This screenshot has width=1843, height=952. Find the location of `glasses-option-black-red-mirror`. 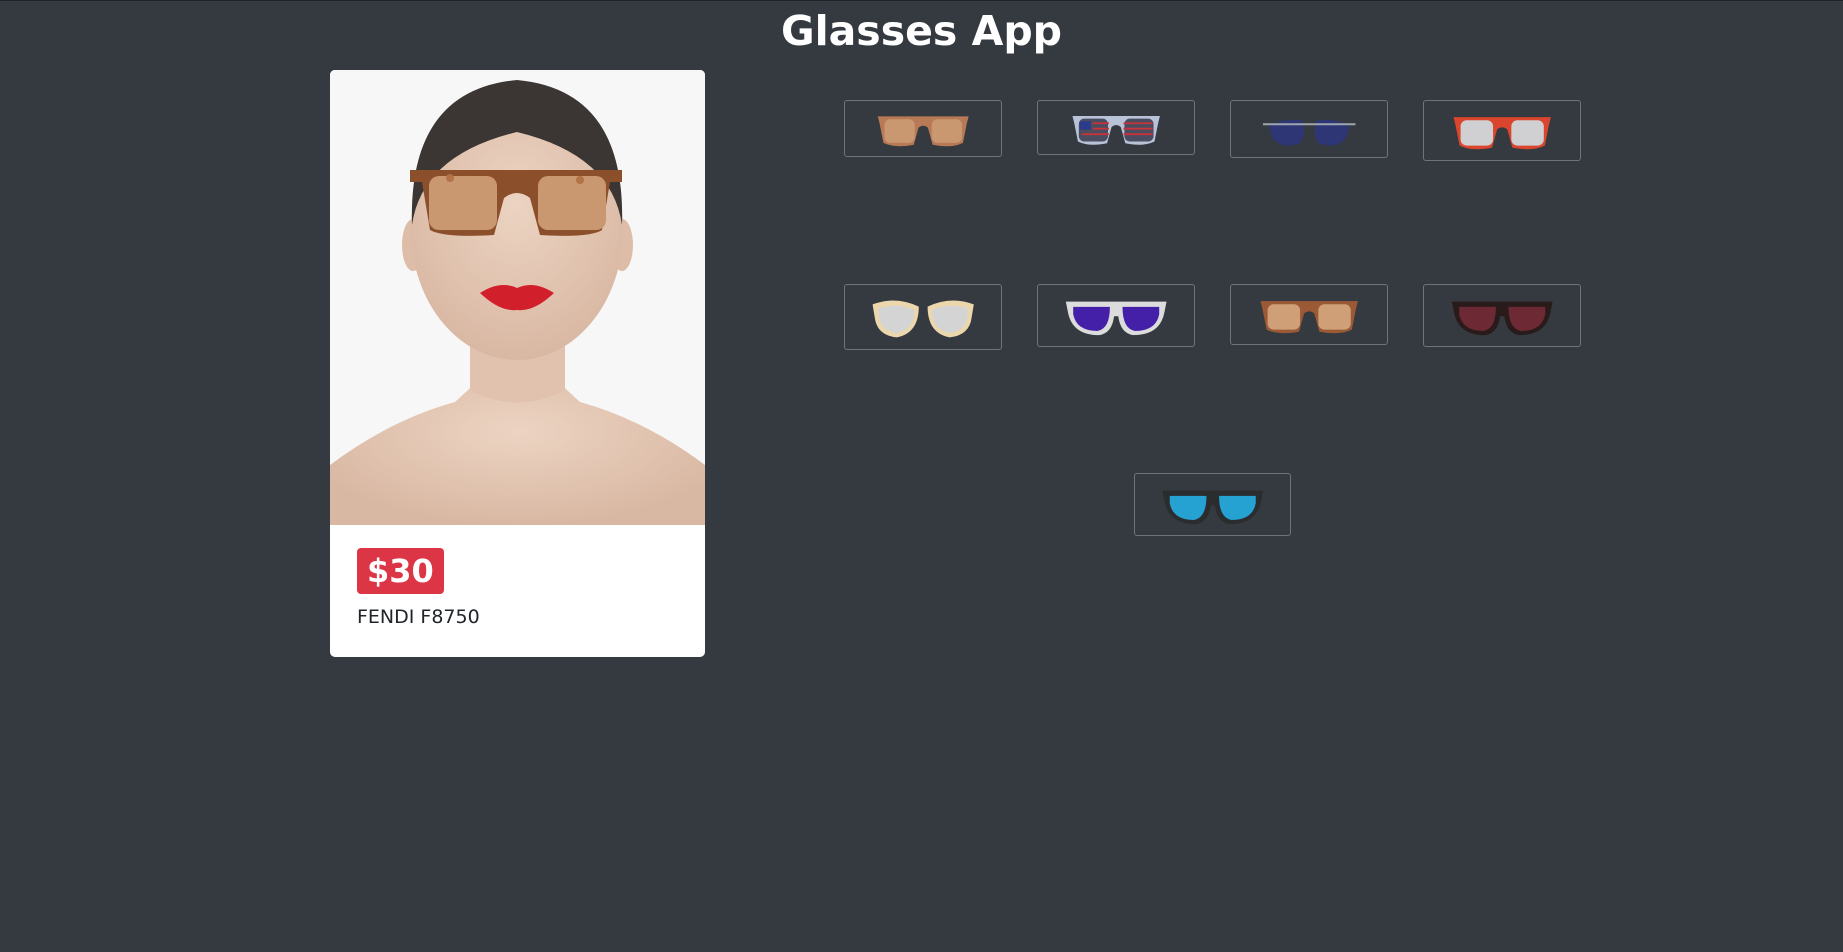

glasses-option-black-red-mirror is located at coordinates (1502, 315).